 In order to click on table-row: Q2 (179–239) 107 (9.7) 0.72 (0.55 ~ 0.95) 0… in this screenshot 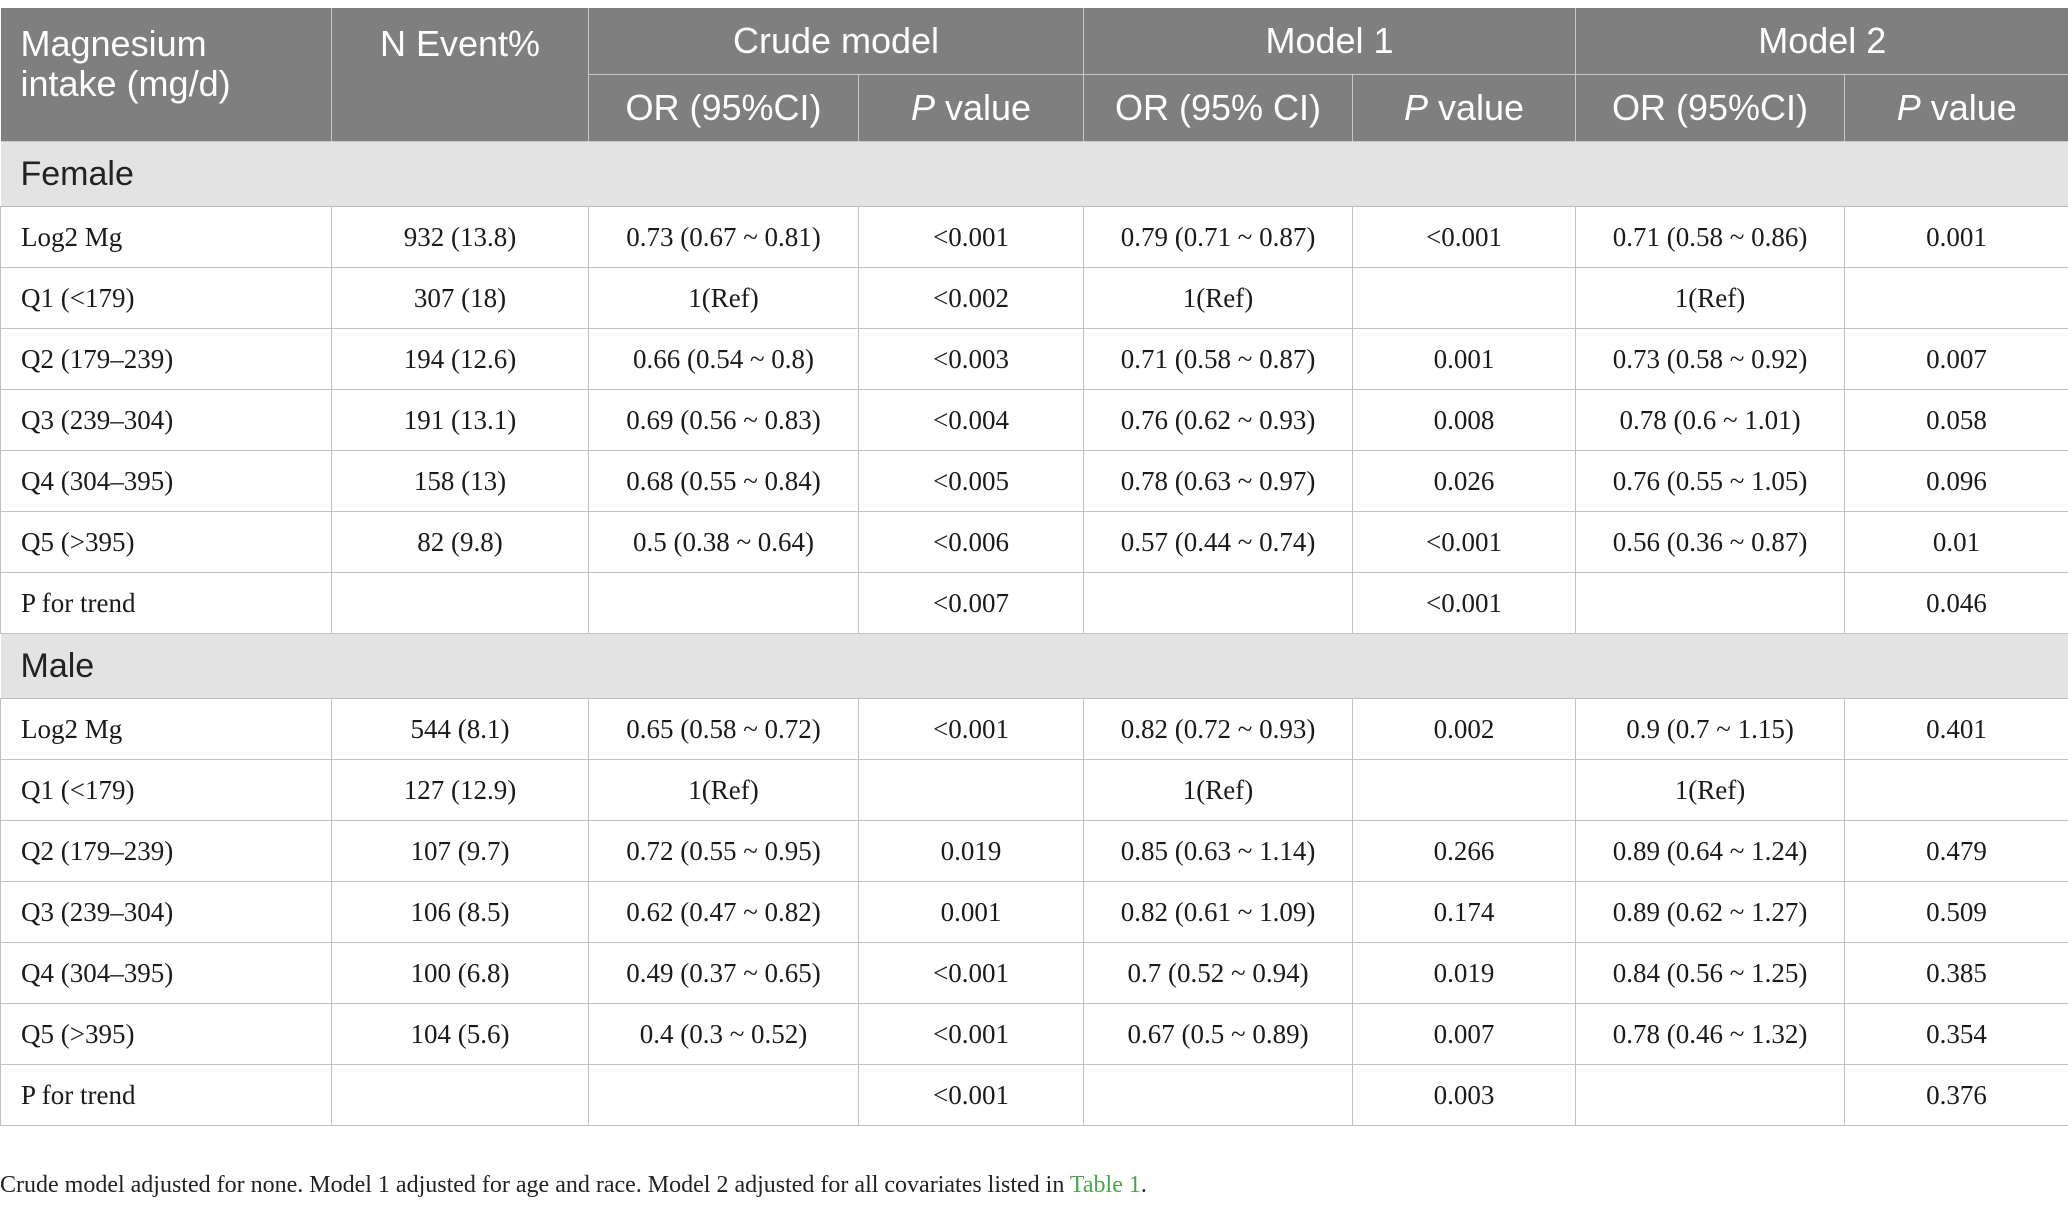, I will do `click(1034, 851)`.